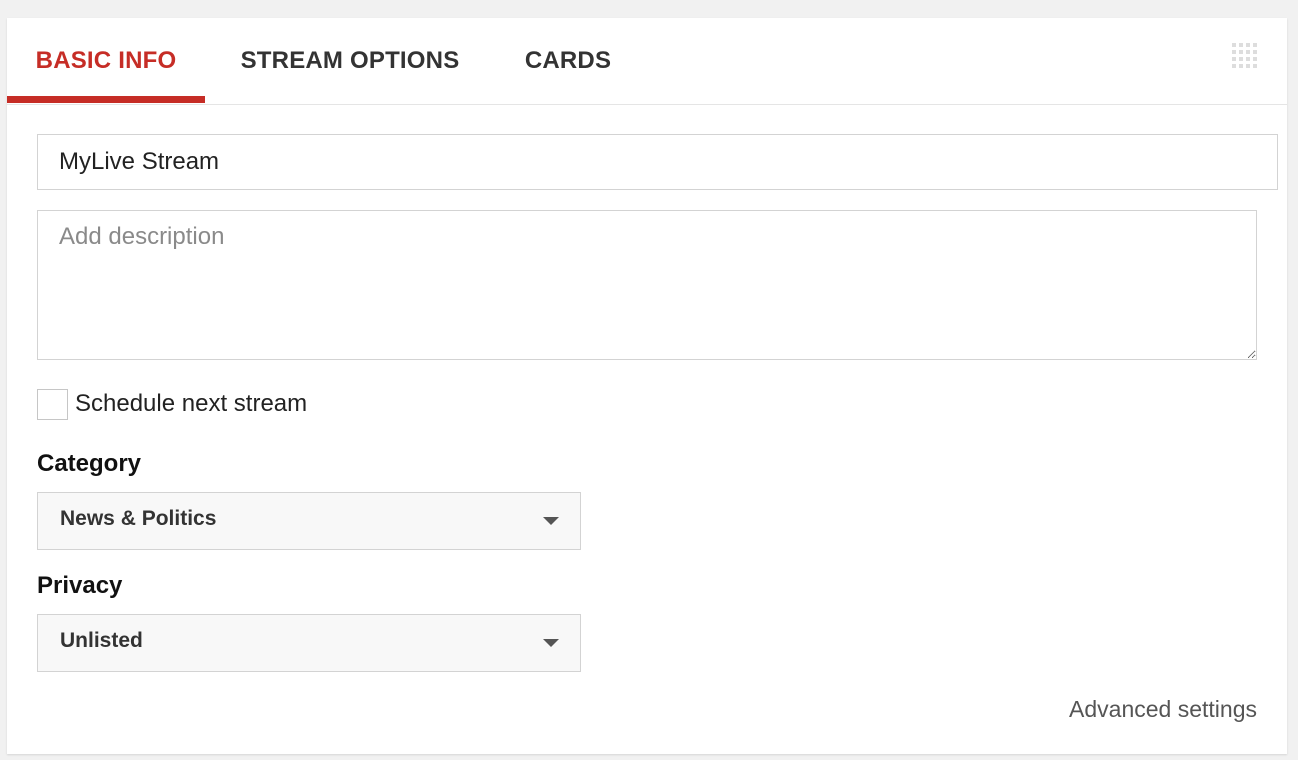  What do you see at coordinates (350, 61) in the screenshot?
I see `tab-stream-options: STREAM OPTIONS` at bounding box center [350, 61].